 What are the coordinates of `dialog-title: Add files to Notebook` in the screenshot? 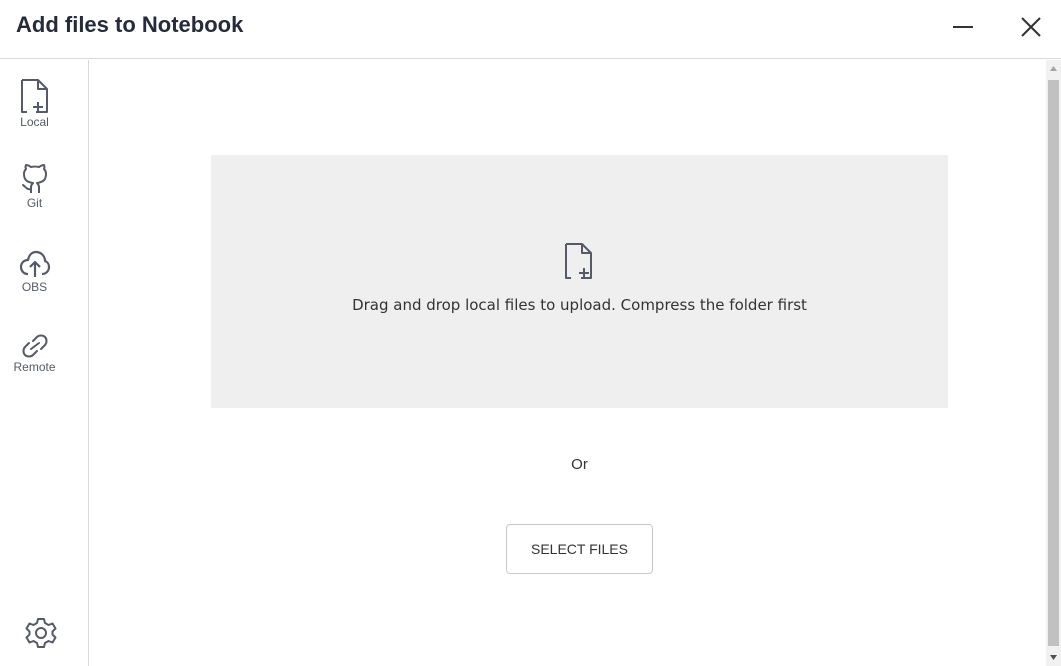 It's located at (130, 24).